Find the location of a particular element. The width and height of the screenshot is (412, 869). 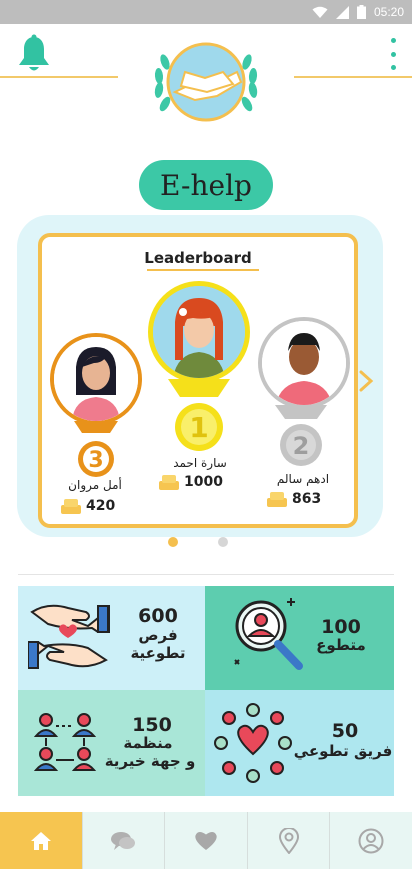

stat-opportunities-number: 600 is located at coordinates (158, 616).